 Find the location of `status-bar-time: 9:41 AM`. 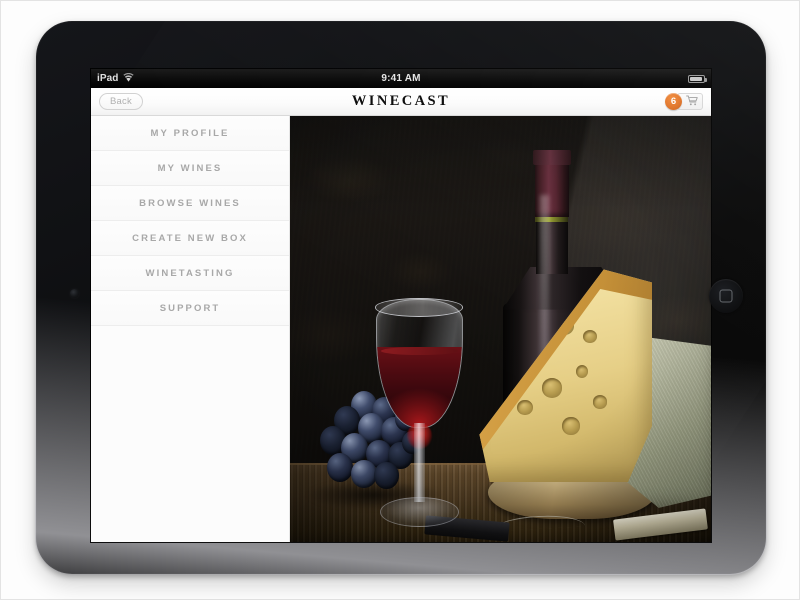

status-bar-time: 9:41 AM is located at coordinates (401, 78).